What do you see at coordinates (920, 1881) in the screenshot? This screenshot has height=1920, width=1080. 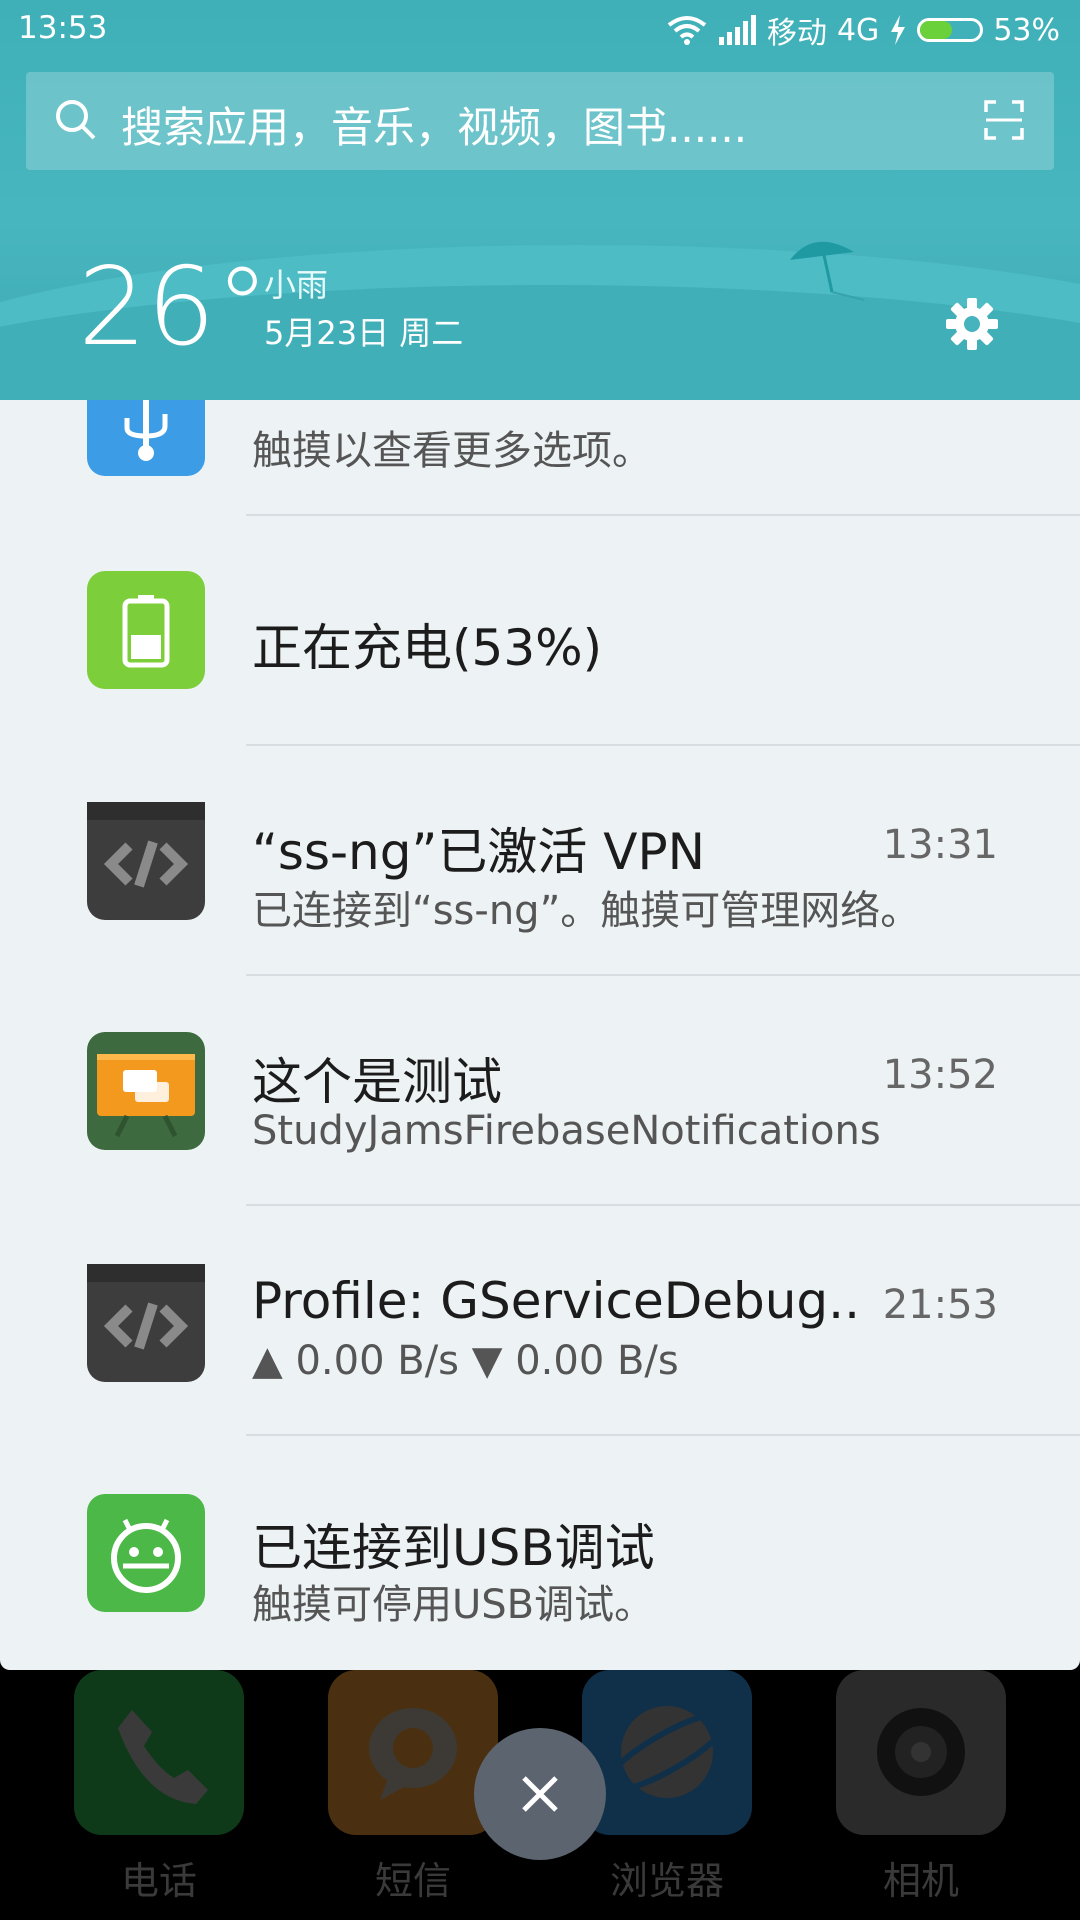 I see `dock-label: 相机` at bounding box center [920, 1881].